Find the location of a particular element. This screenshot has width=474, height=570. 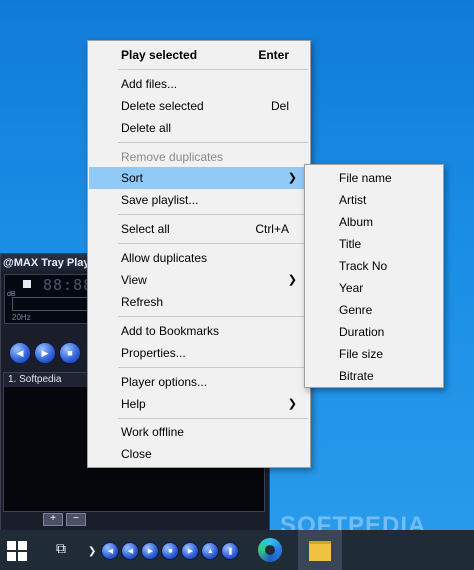

task-view-icon: ⧉ is located at coordinates (65, 549).